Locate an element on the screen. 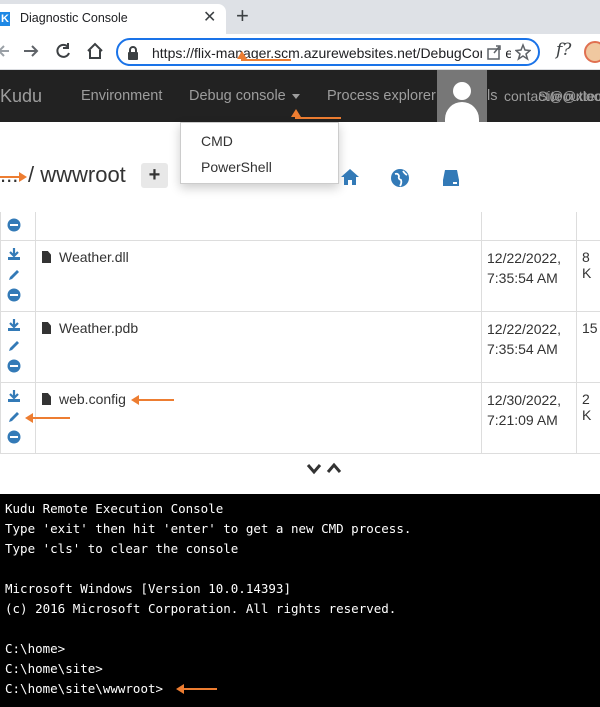 This screenshot has height=707, width=600. nav-debug-console: Debug console is located at coordinates (244, 96).